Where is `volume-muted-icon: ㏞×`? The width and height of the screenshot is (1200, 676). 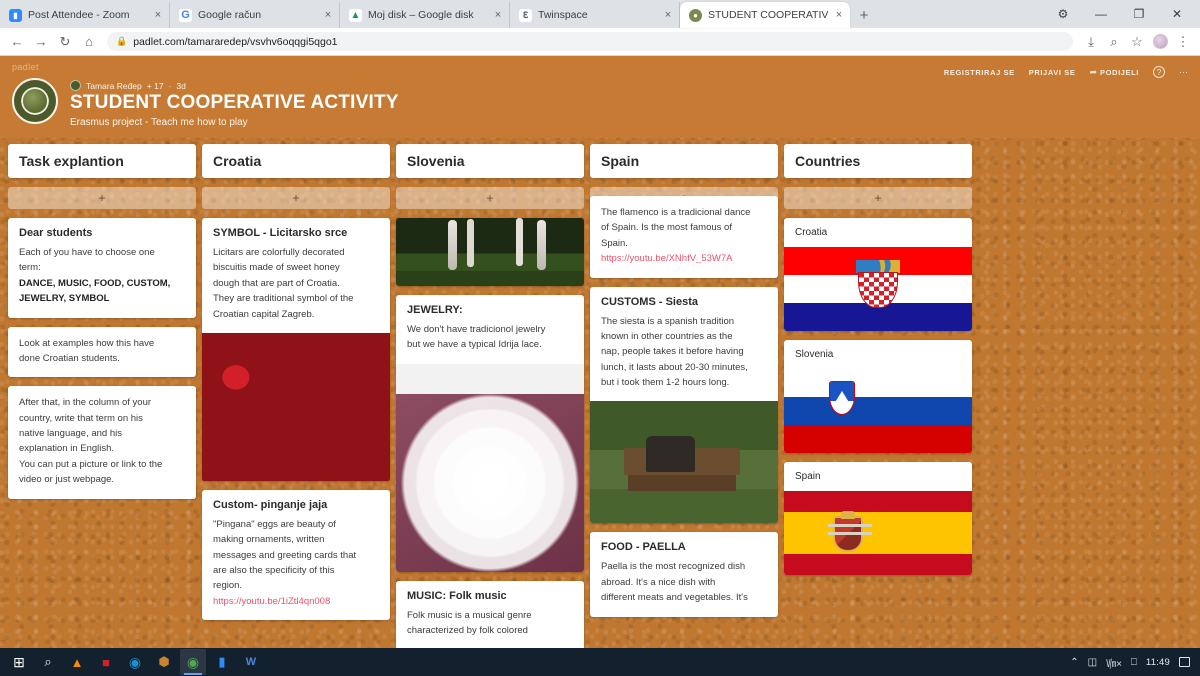
volume-muted-icon: ㏞× is located at coordinates (1114, 662).